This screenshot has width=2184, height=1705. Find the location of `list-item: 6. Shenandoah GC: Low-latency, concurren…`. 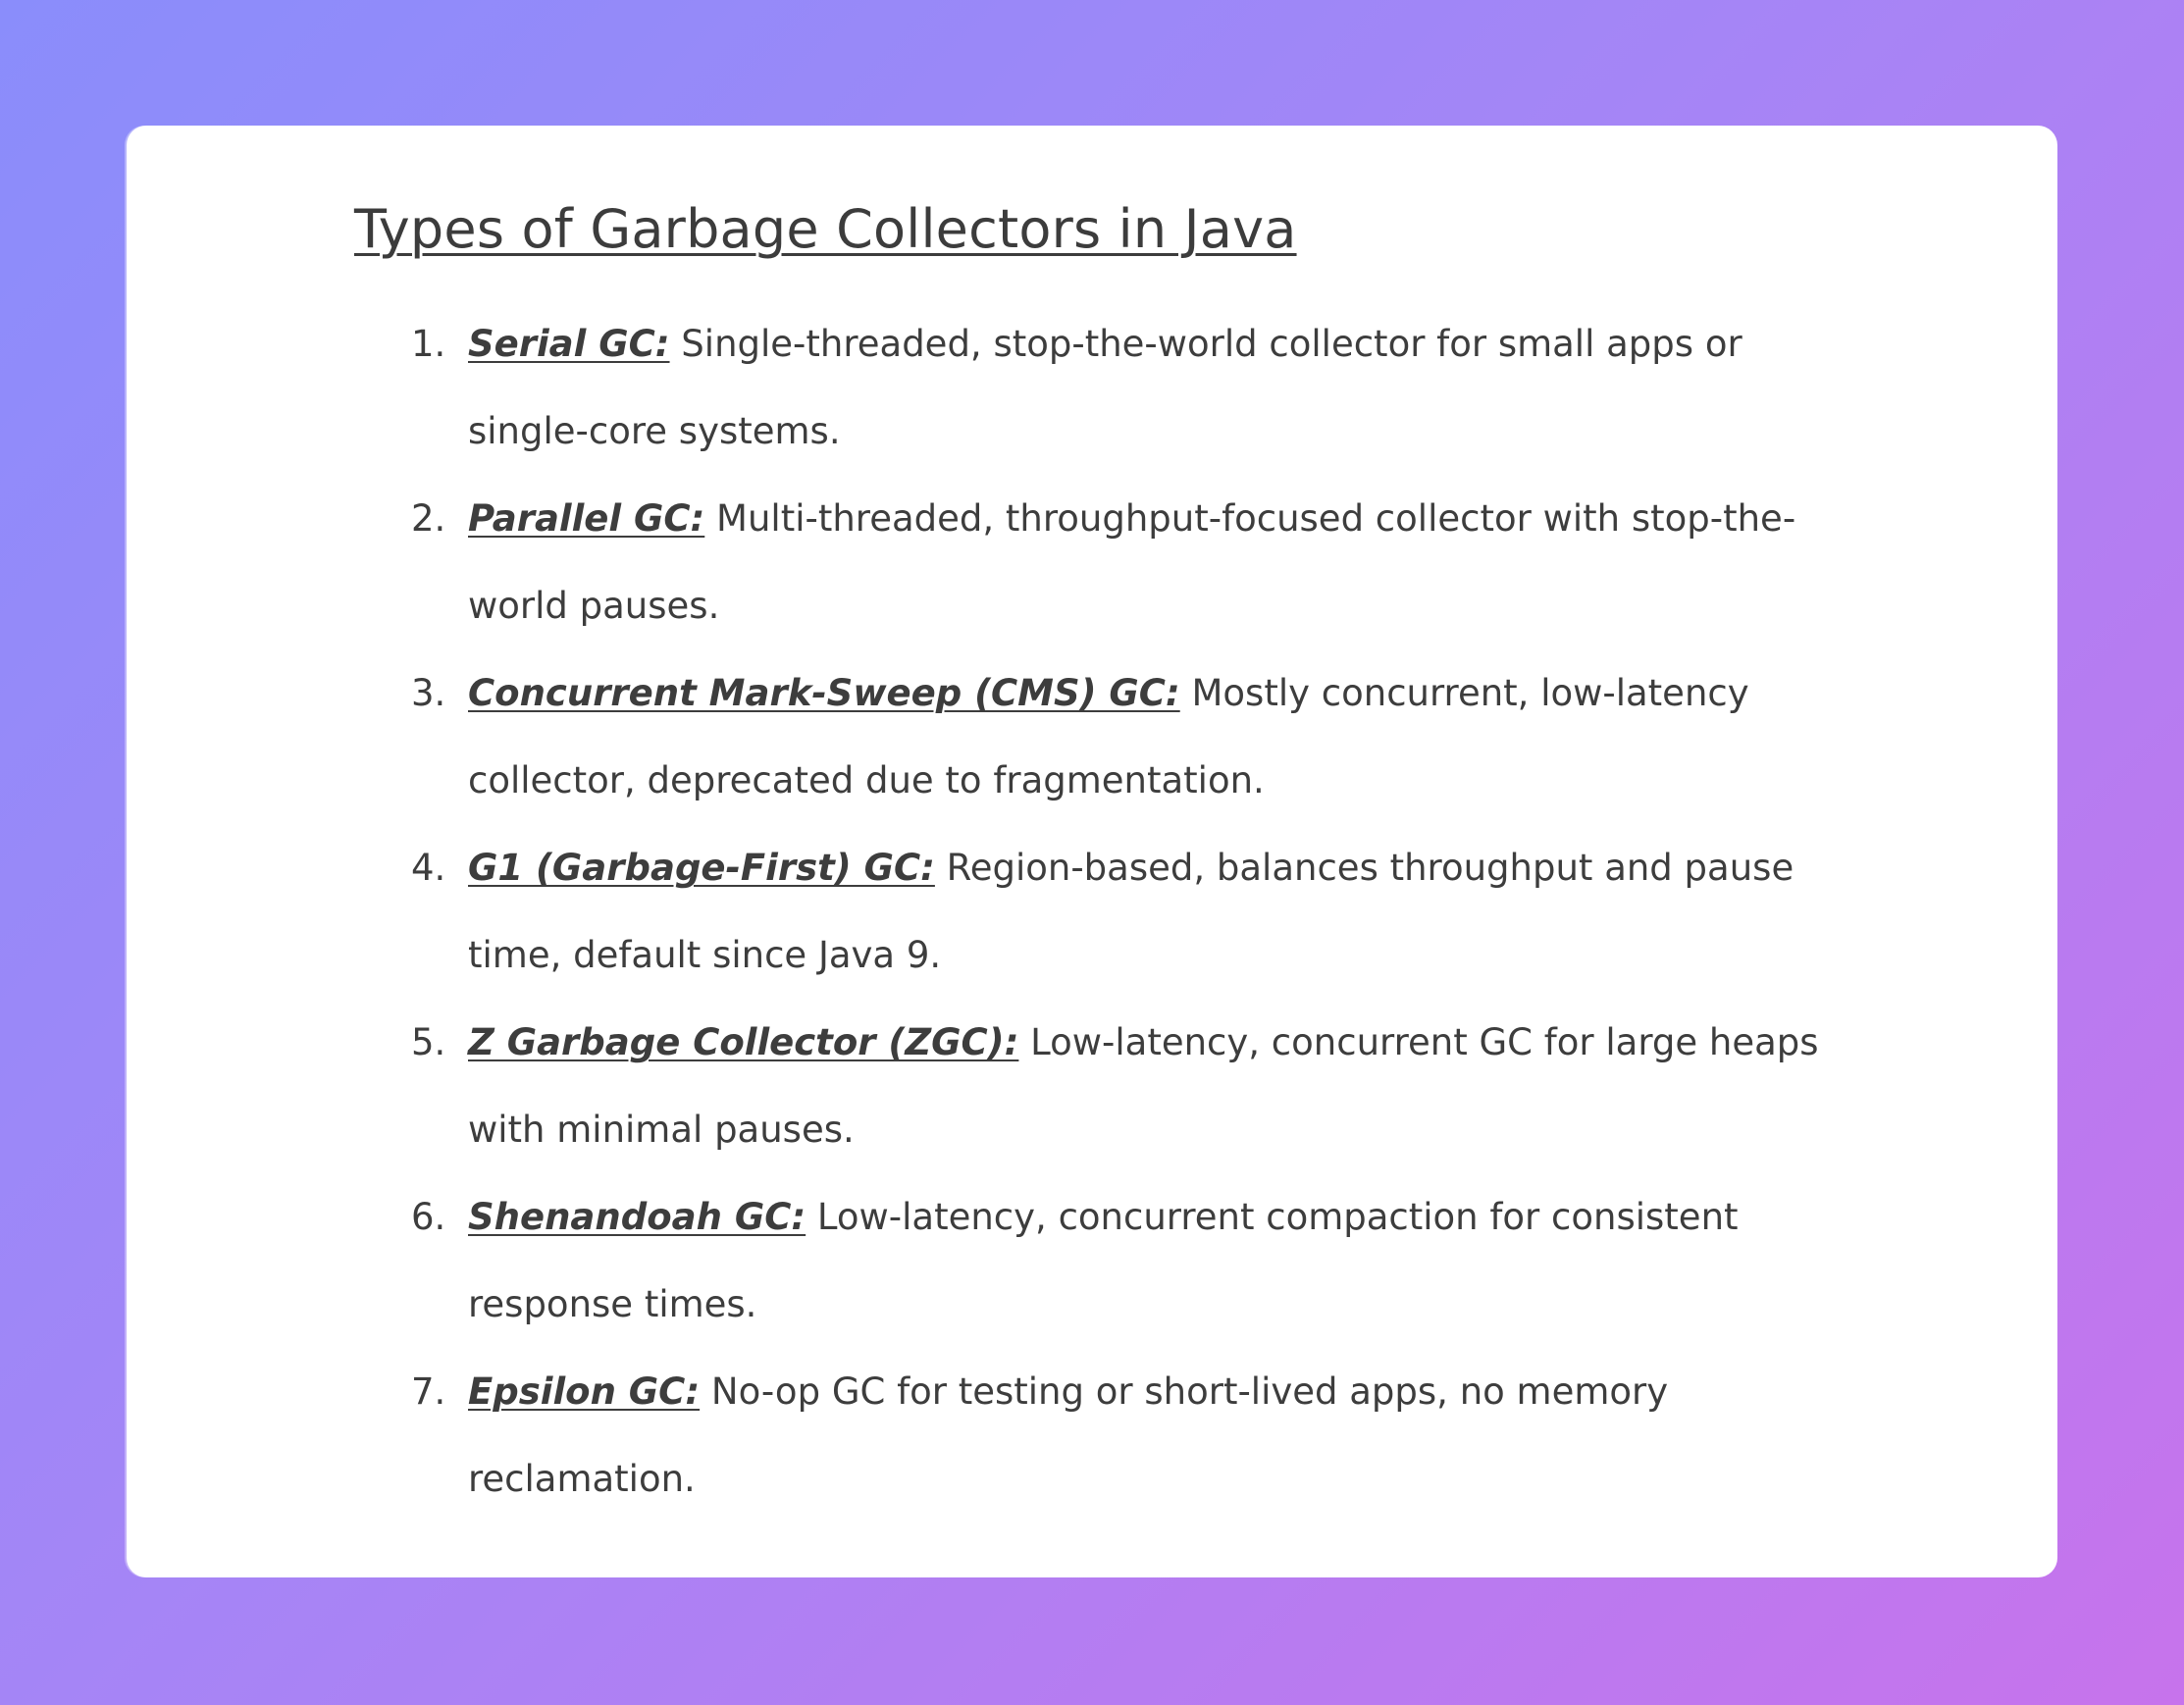

list-item: 6. Shenandoah GC: Low-latency, concurren… is located at coordinates (1136, 1260).